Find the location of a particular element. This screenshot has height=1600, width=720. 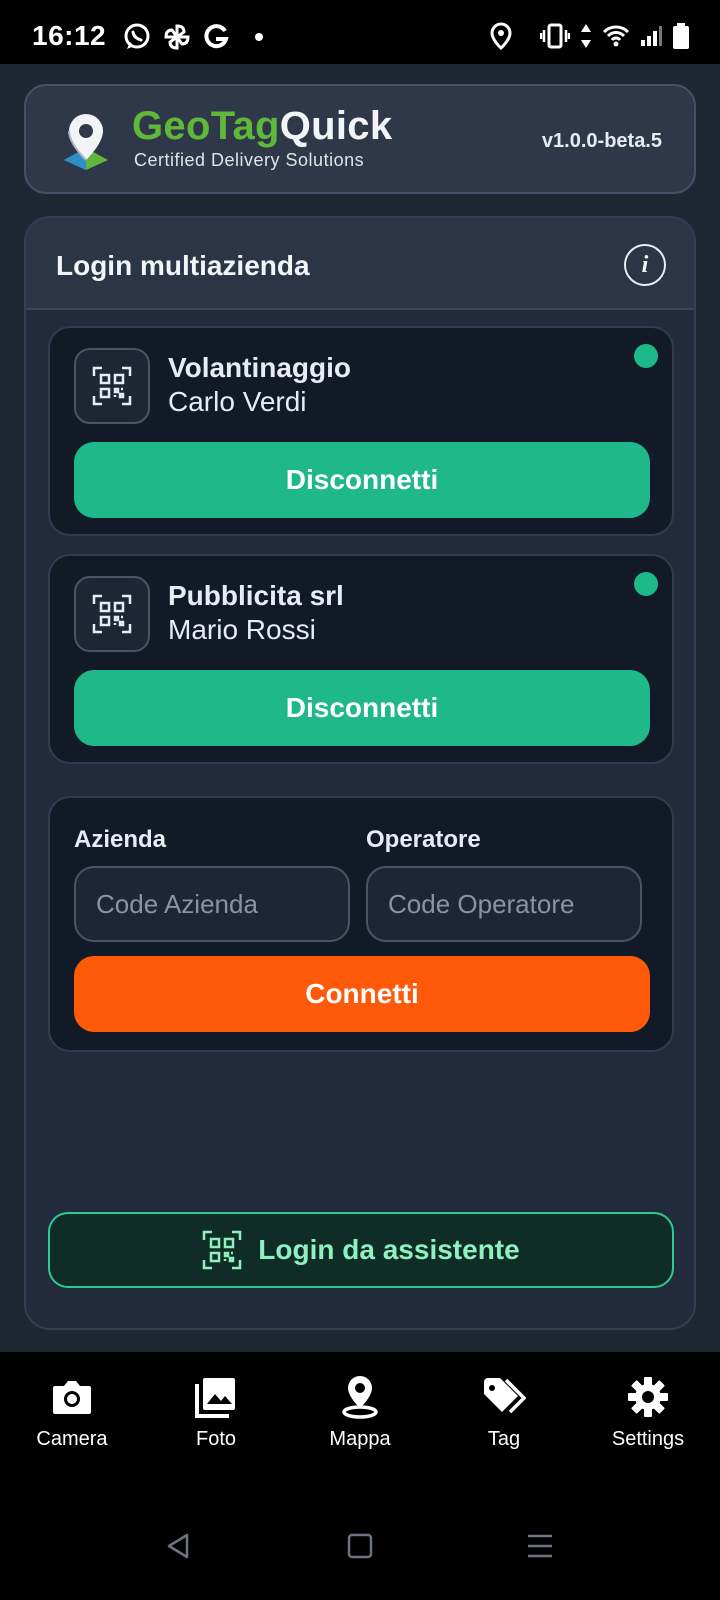

pinwheel-icon is located at coordinates (177, 37).